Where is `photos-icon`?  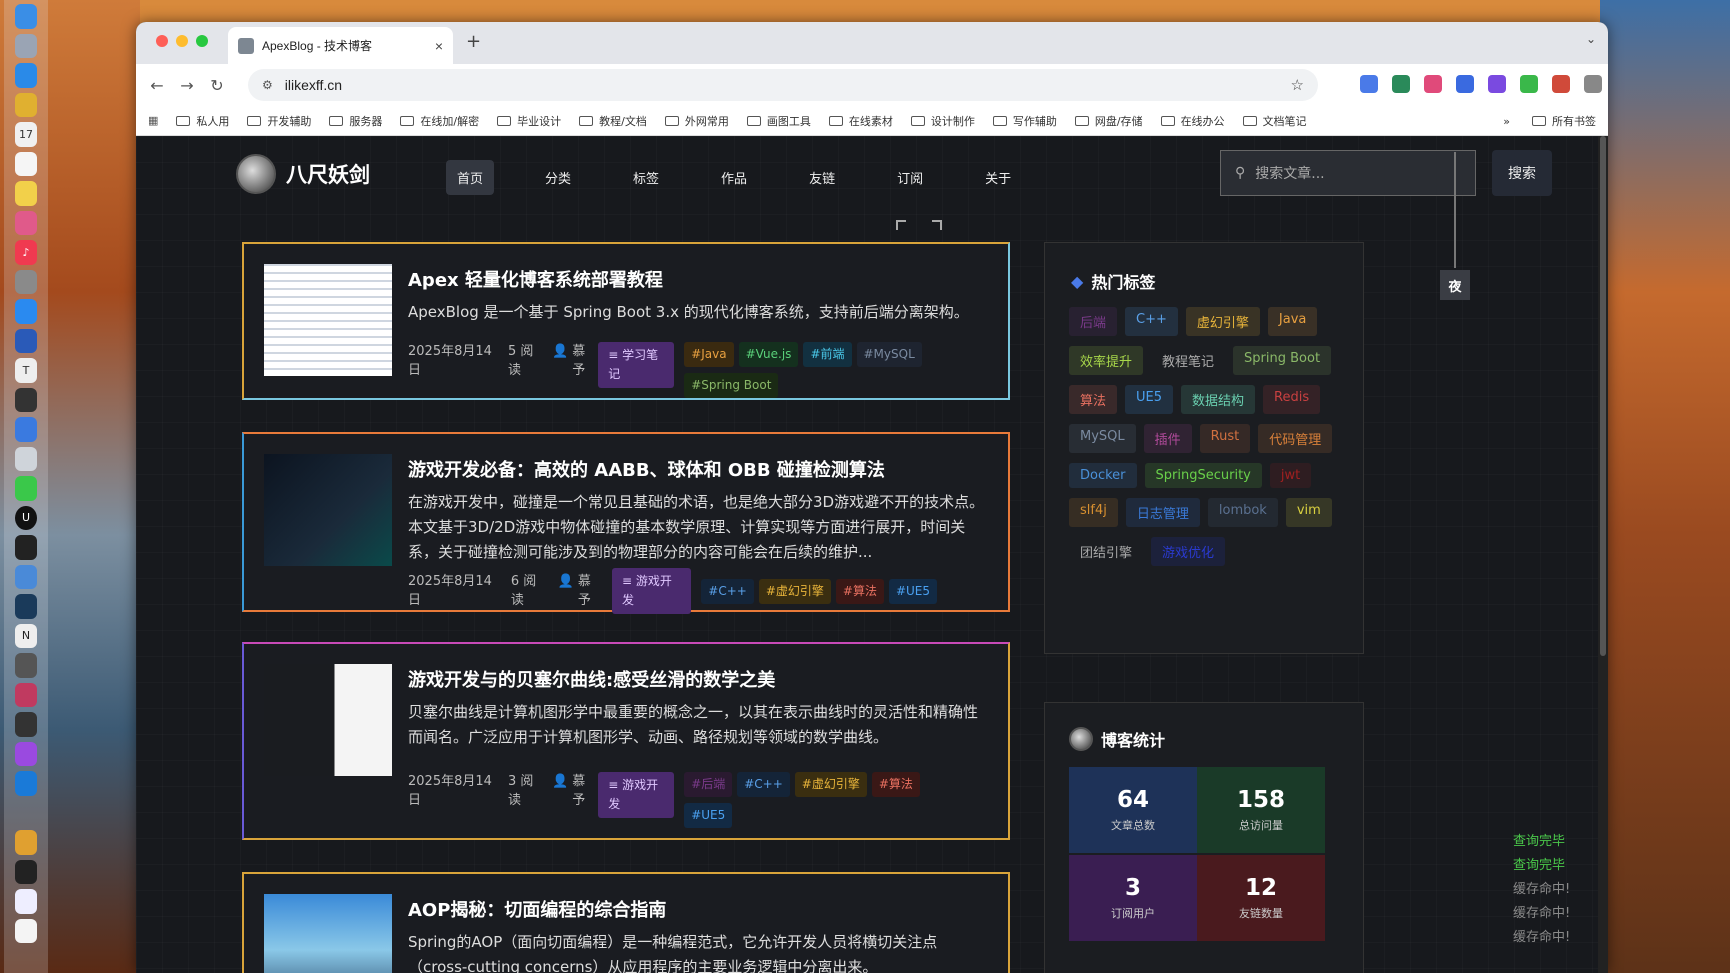
photos-icon is located at coordinates (26, 222).